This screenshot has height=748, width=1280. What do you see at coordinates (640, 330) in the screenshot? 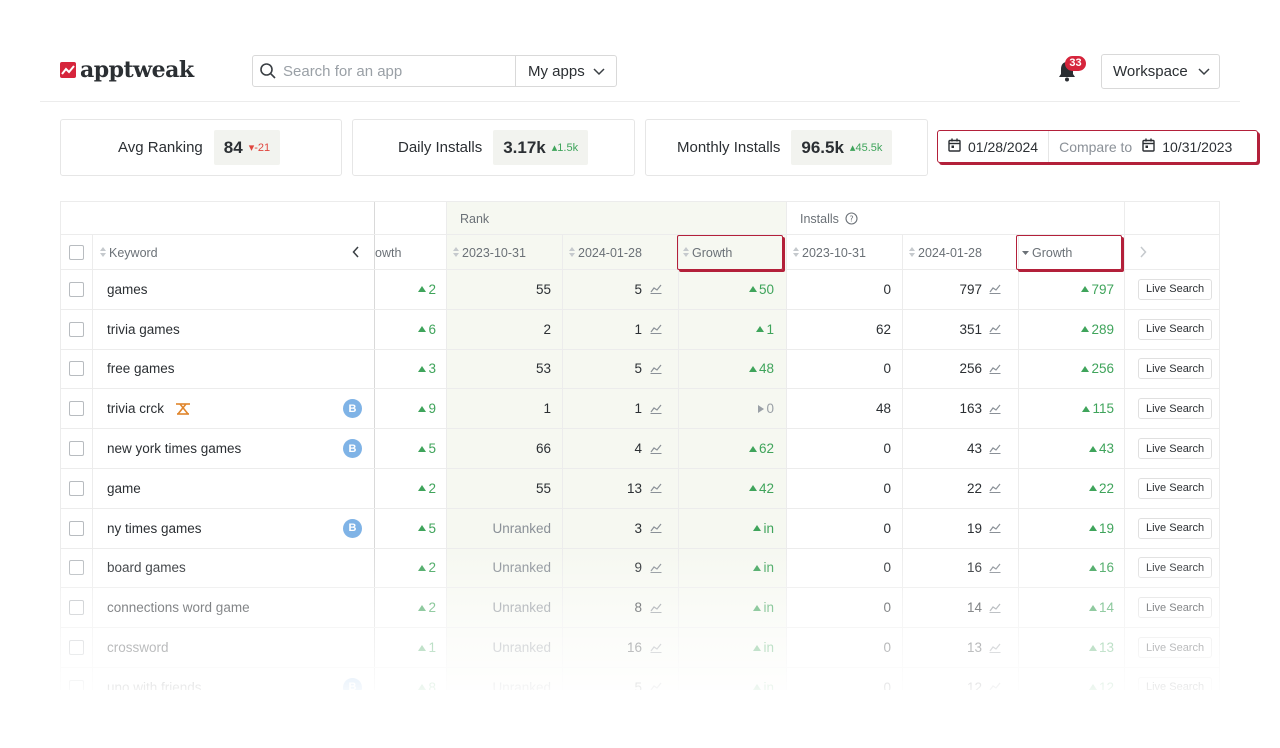
I see `table-row: trivia games 6 2 1 1 62 351 289 Live Search` at bounding box center [640, 330].